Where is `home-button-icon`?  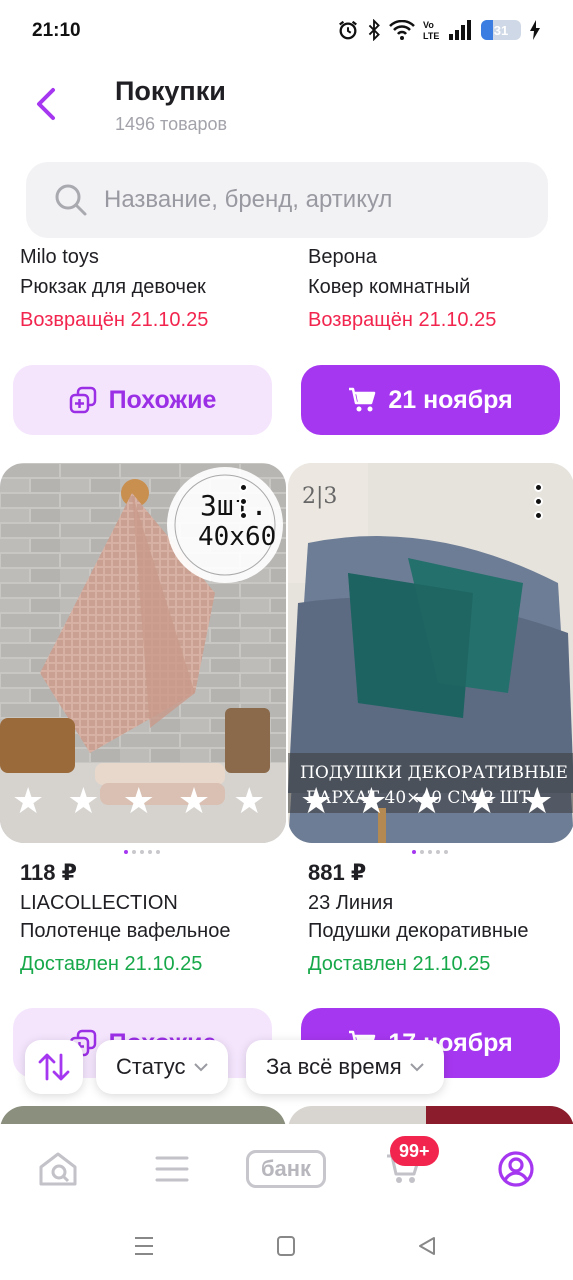 home-button-icon is located at coordinates (286, 1246).